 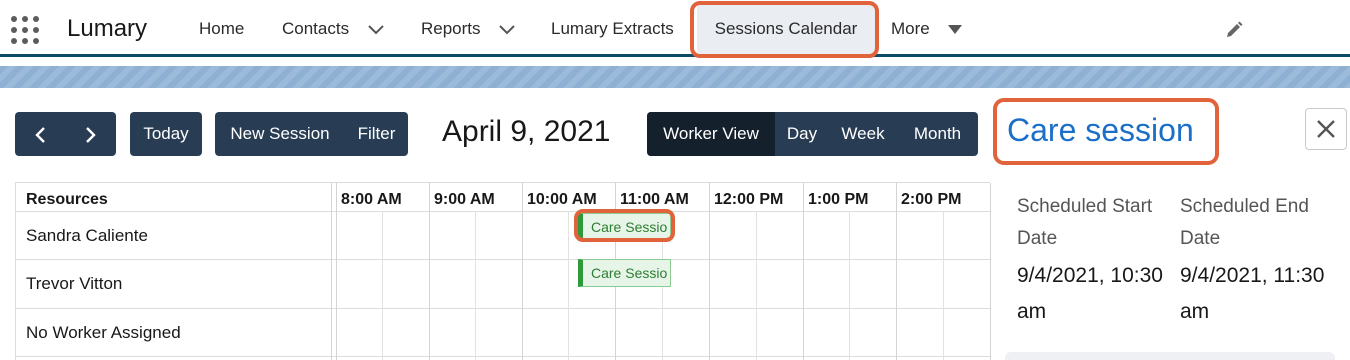 I want to click on nav-item-lumary-extracts: Lumary Extracts, so click(x=612, y=28).